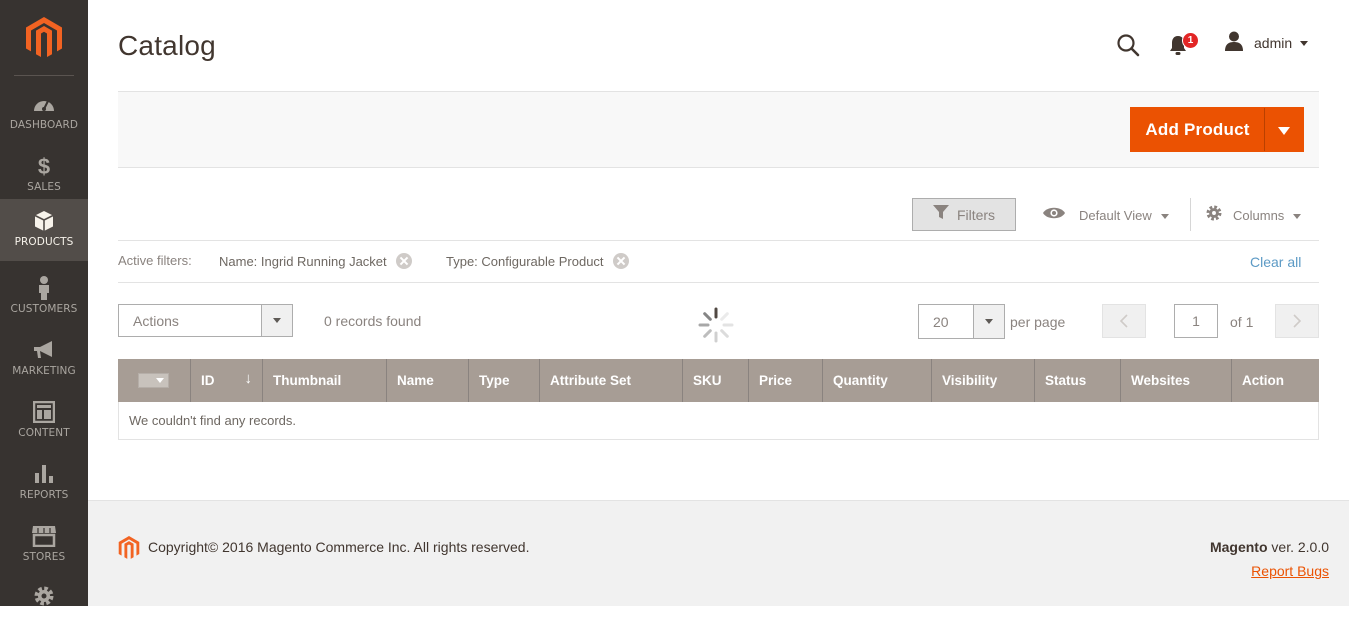 Image resolution: width=1349 pixels, height=636 pixels. I want to click on toolbar-divider, so click(1190, 214).